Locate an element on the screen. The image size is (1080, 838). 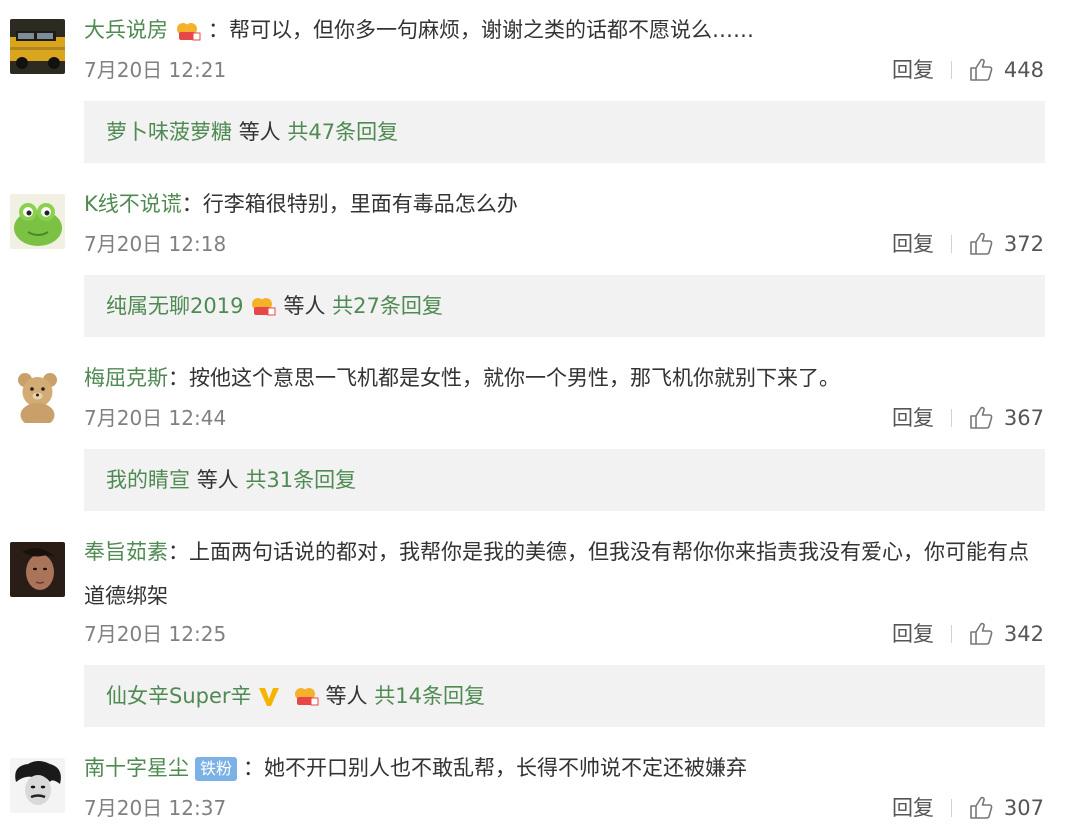
comment-meta: 7月20日 12:25 回复 342 is located at coordinates (564, 634).